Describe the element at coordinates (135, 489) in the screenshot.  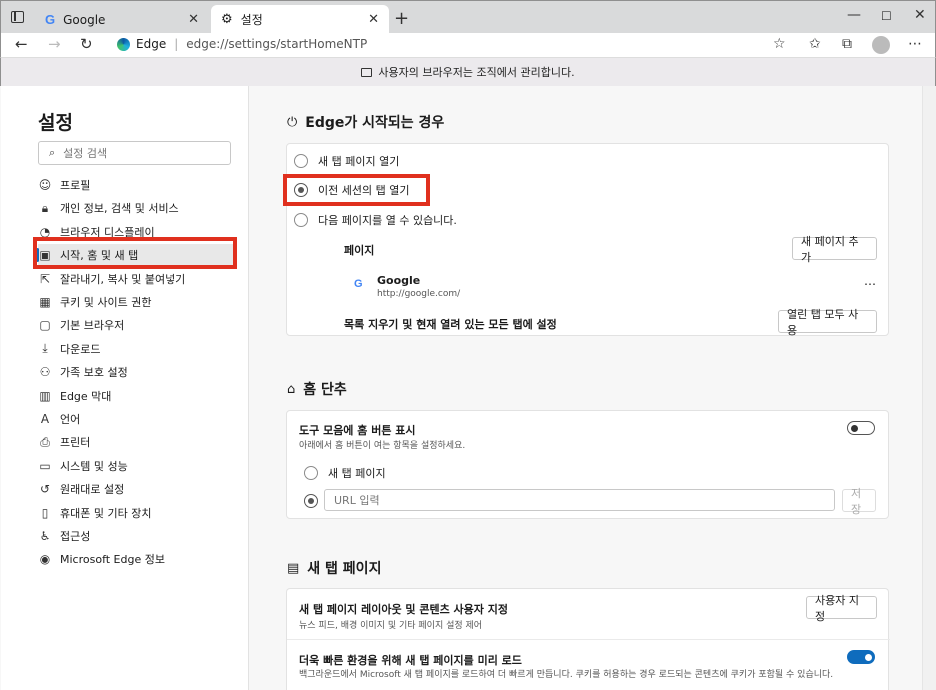
I see `sidebar-item: ↺ 원래대로 설정` at that location.